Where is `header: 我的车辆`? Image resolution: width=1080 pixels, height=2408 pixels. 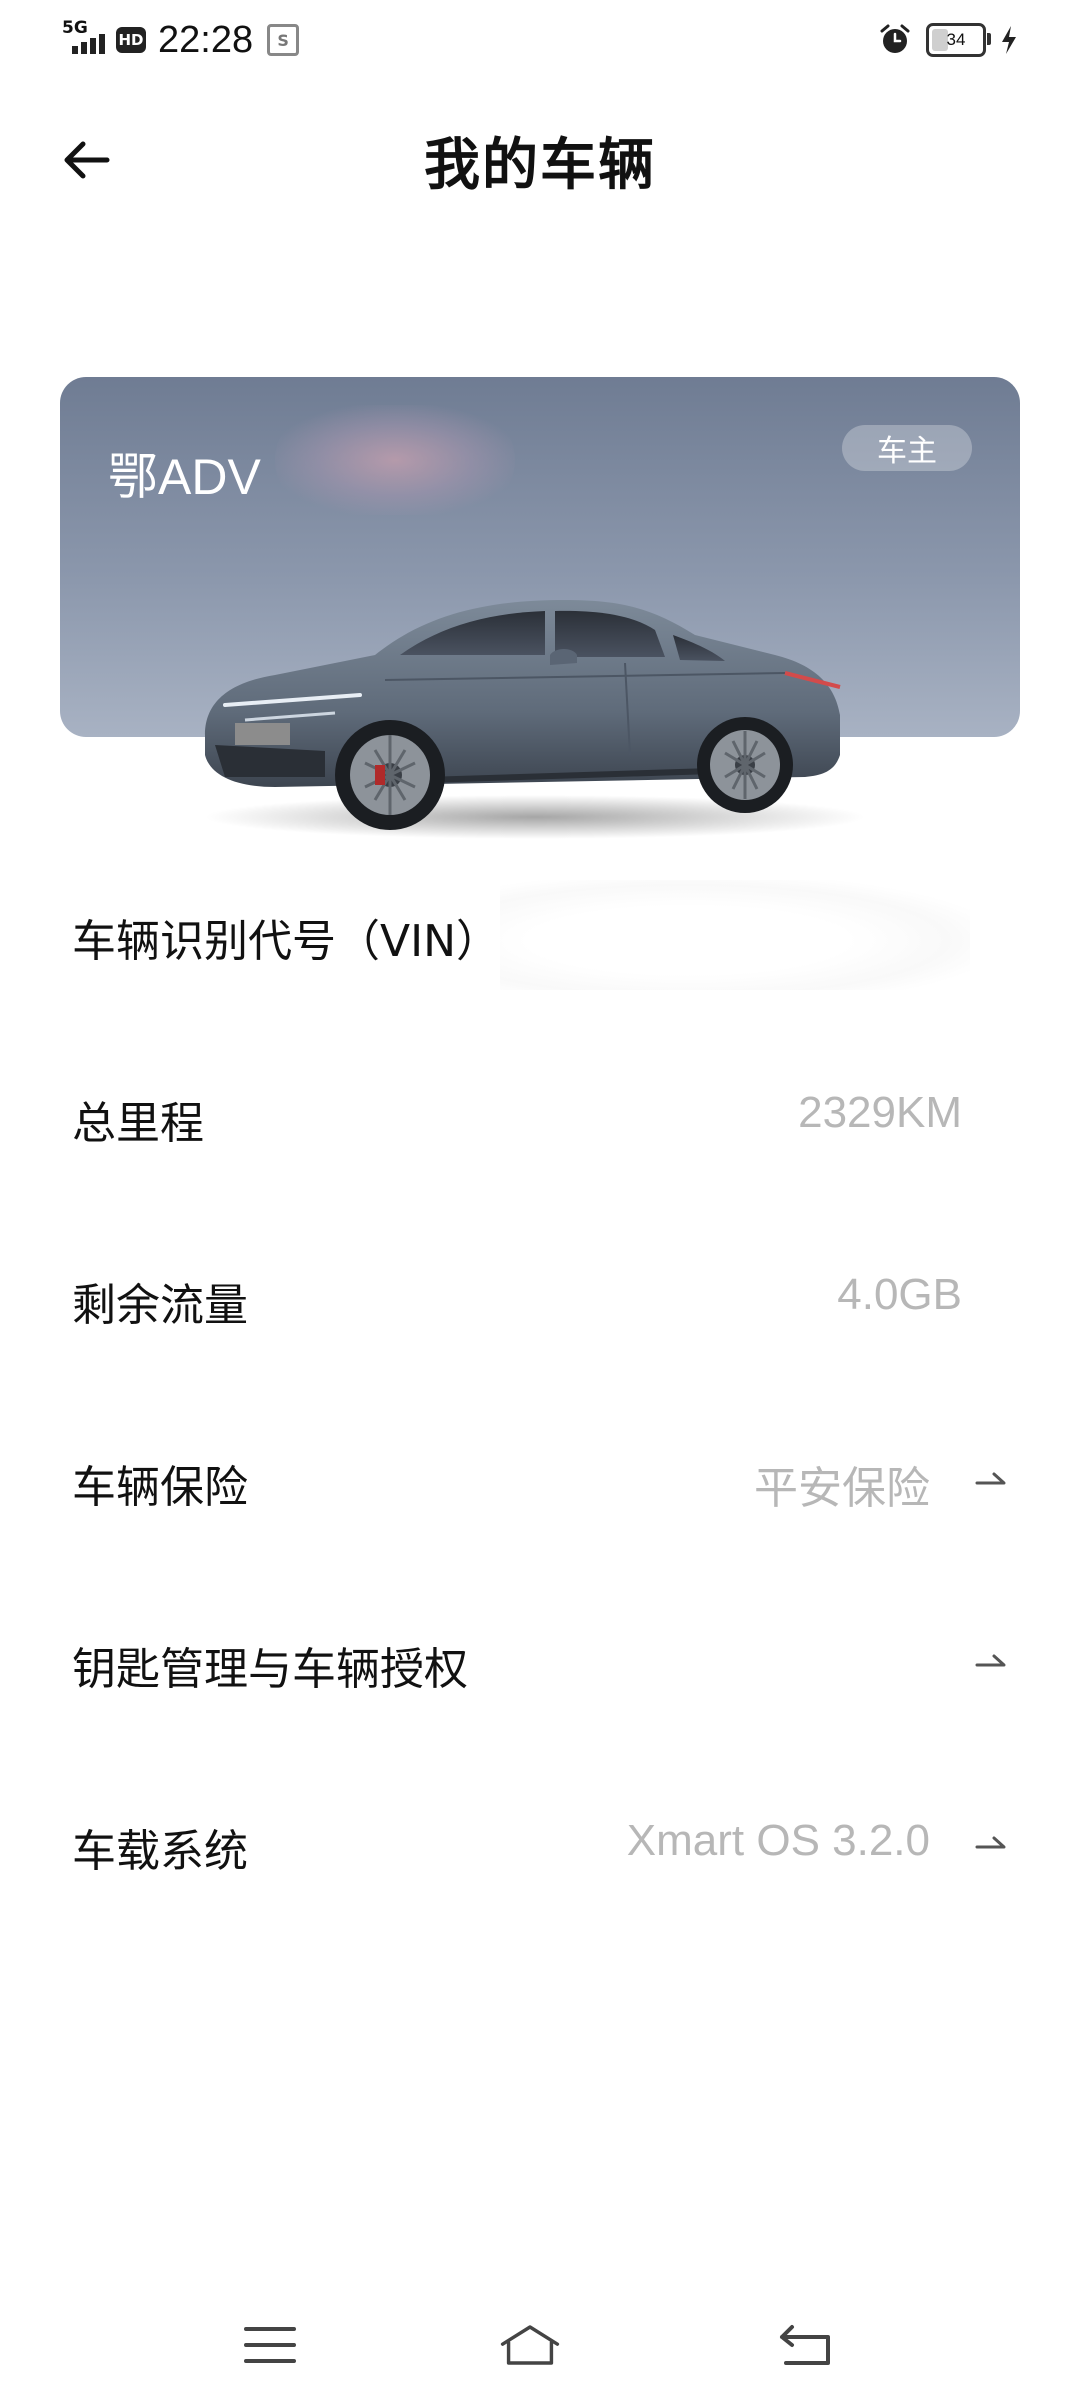 header: 我的车辆 is located at coordinates (540, 160).